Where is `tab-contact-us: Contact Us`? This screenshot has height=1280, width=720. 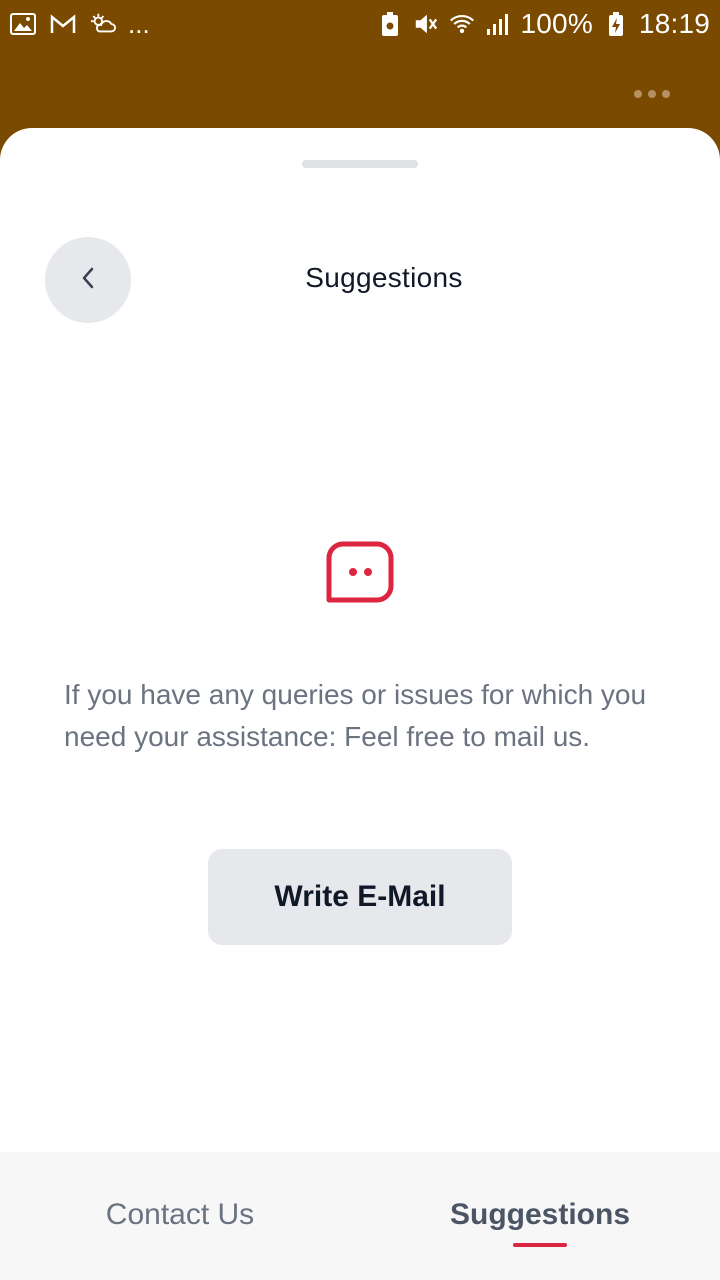 tab-contact-us: Contact Us is located at coordinates (180, 1216).